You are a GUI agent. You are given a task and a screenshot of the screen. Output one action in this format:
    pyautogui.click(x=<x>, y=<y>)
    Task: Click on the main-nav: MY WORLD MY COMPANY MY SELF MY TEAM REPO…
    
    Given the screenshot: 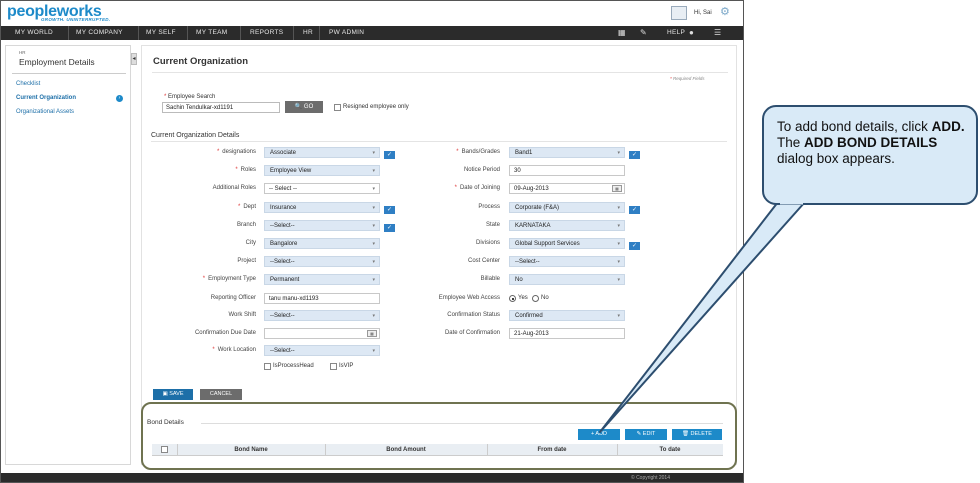 What is the action you would take?
    pyautogui.click(x=372, y=33)
    